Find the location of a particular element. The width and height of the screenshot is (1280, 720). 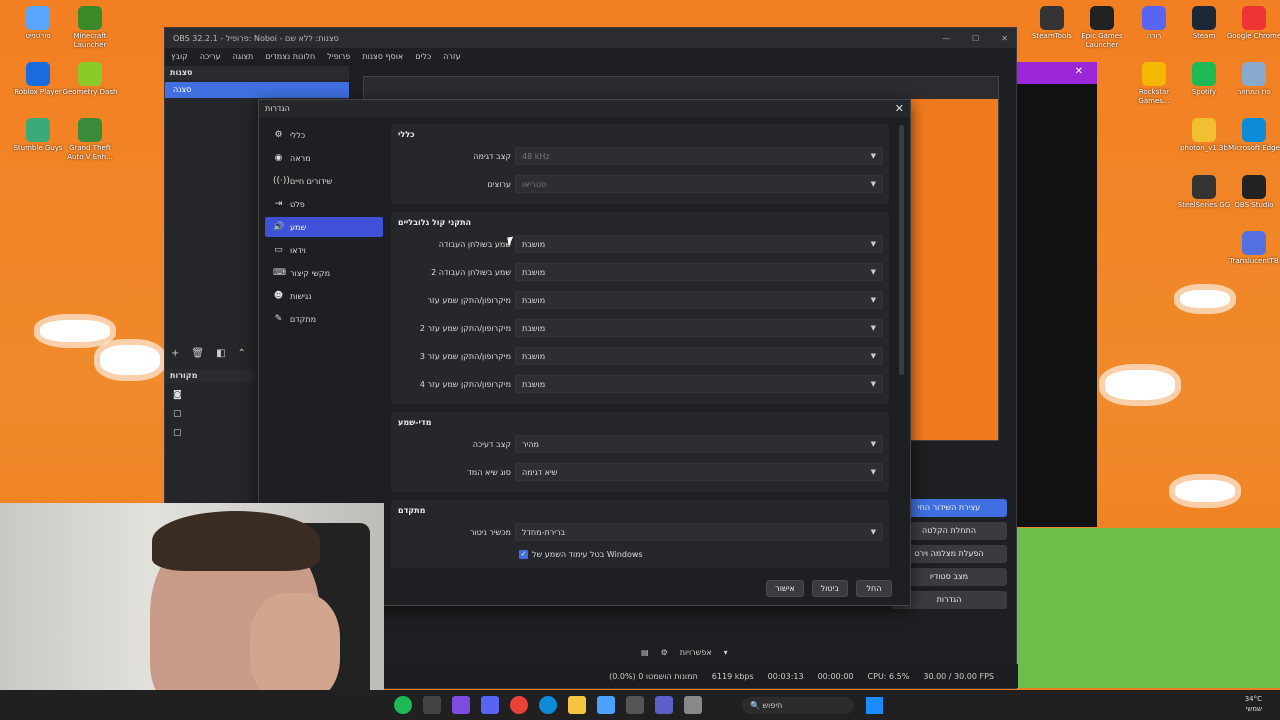

search-label: חיפוש is located at coordinates (772, 705).